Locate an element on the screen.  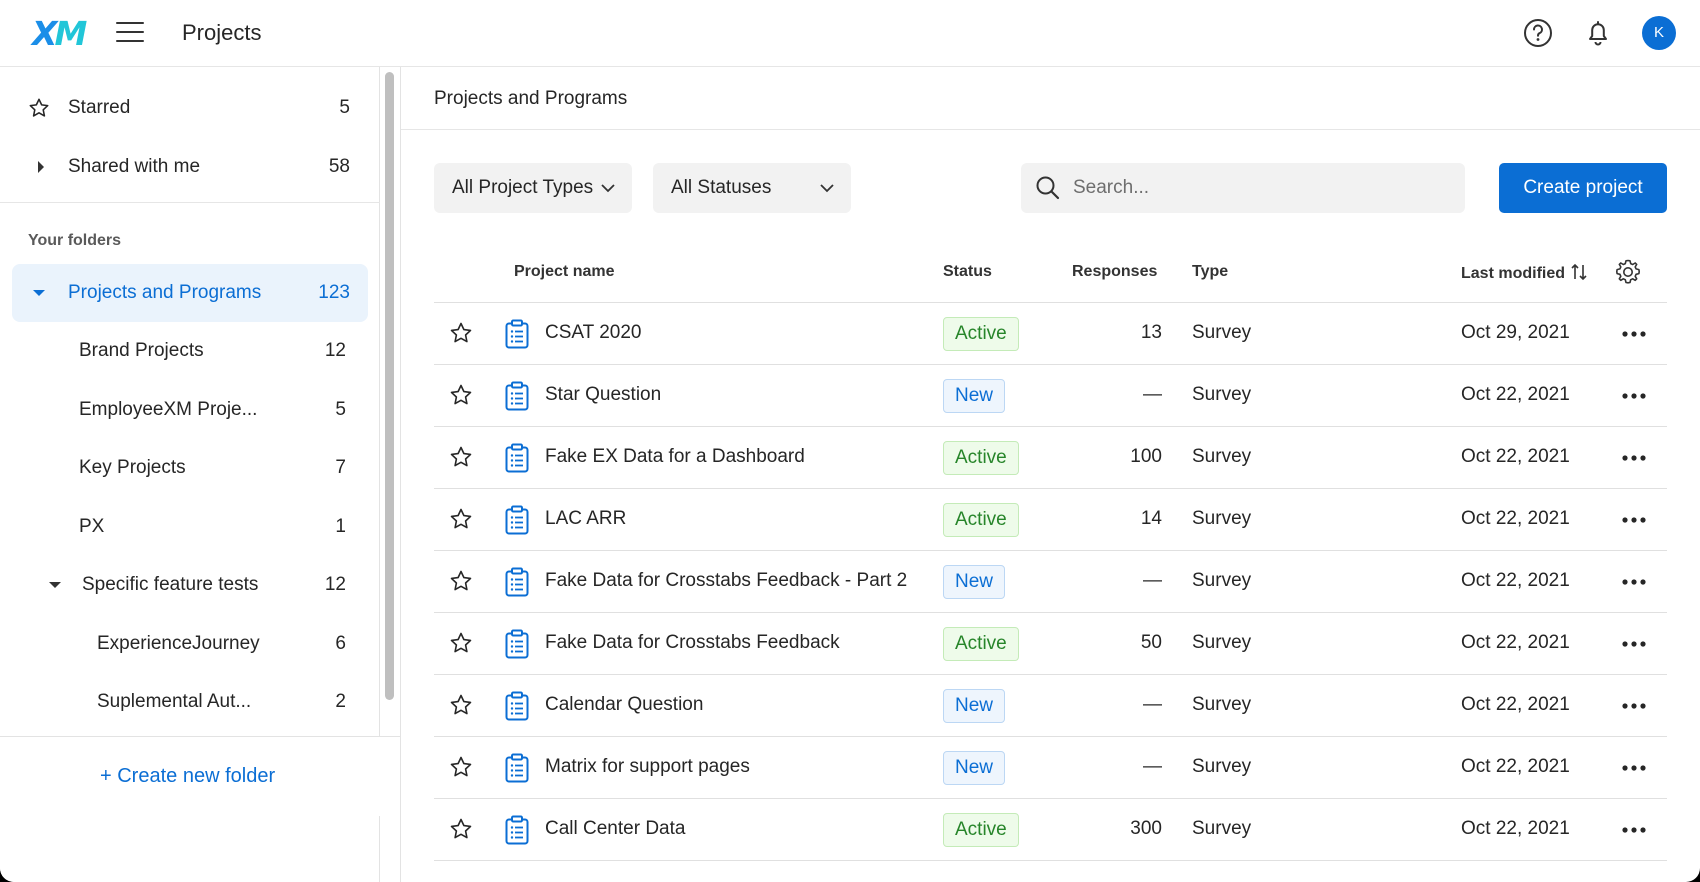
project-name-link: Calendar Question is located at coordinates (624, 705).